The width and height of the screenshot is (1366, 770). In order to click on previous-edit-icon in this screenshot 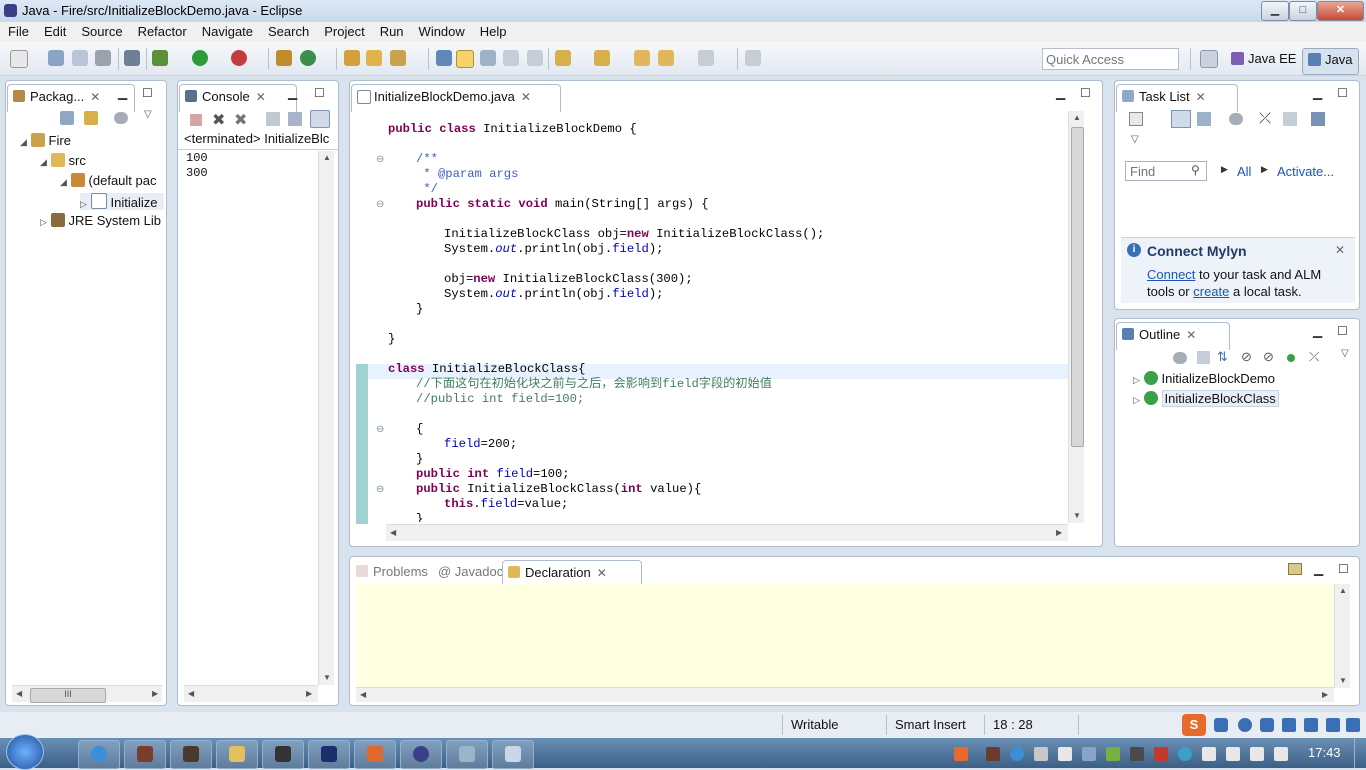, I will do `click(602, 58)`.